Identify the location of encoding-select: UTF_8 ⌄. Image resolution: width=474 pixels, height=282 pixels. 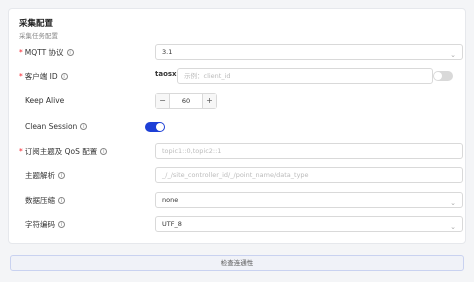
(309, 224).